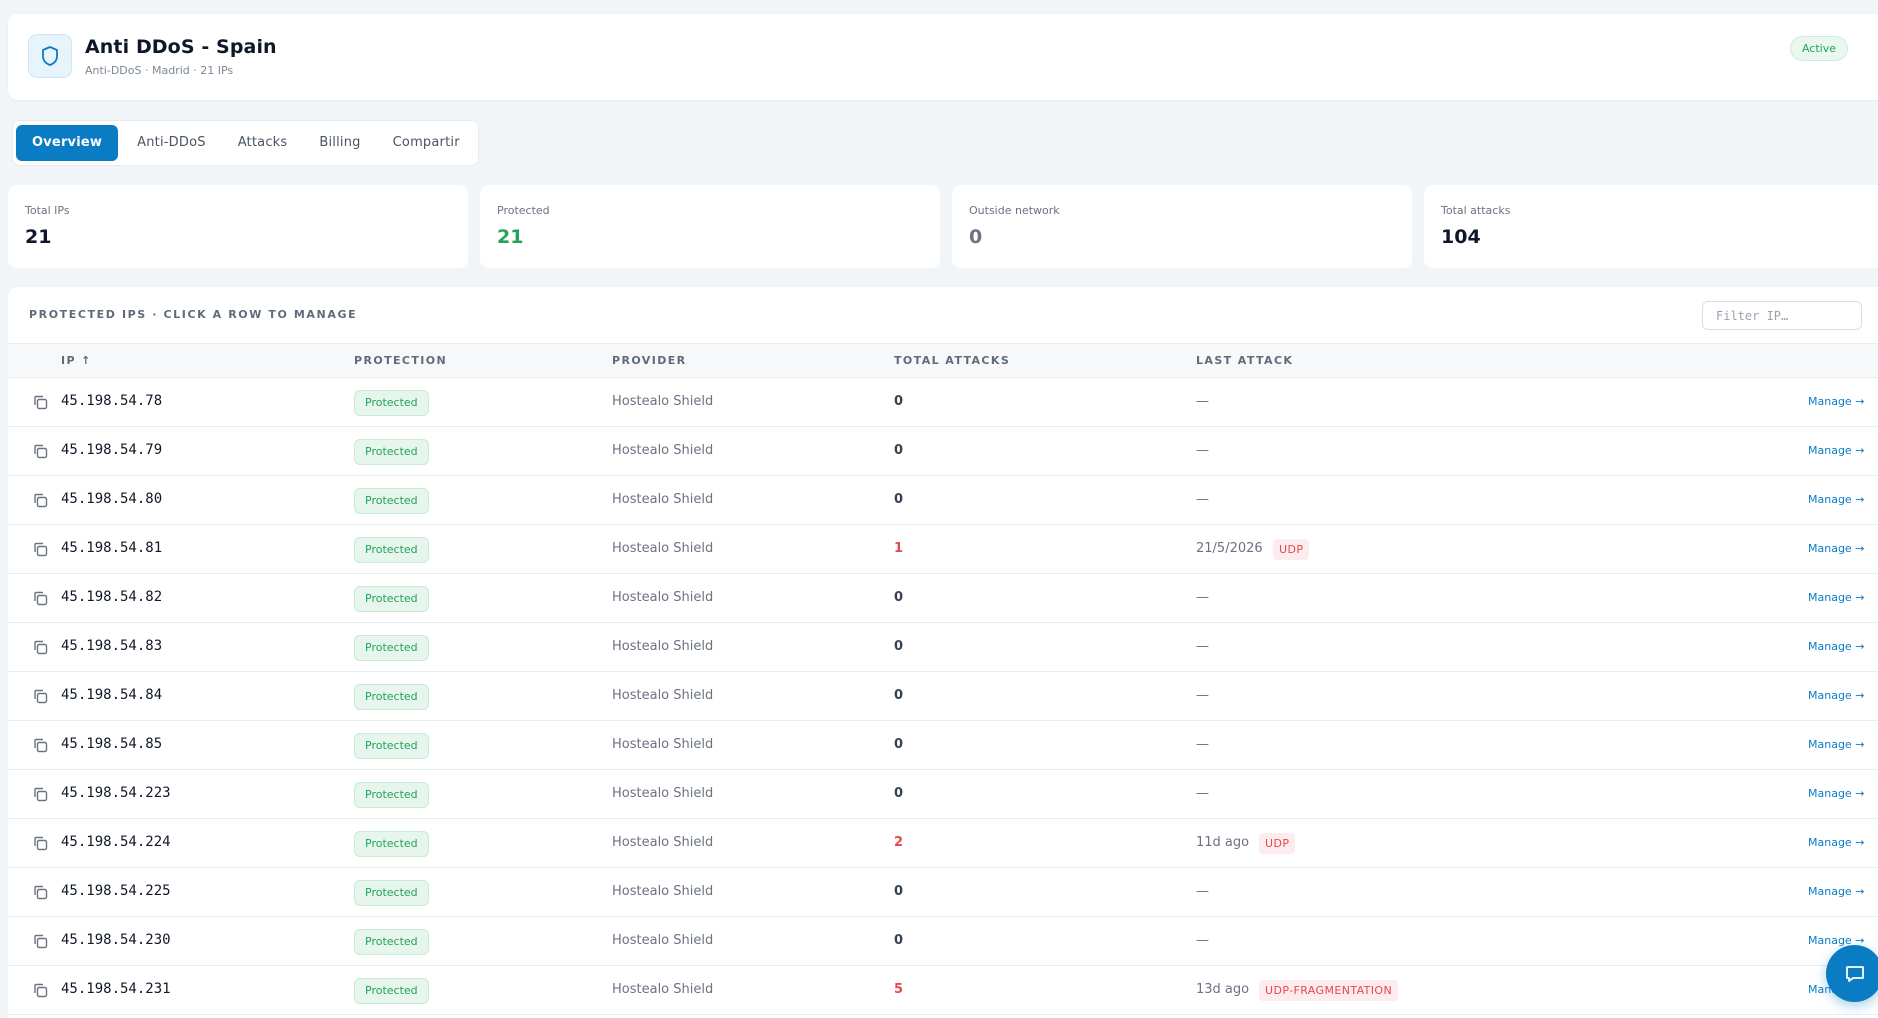  Describe the element at coordinates (339, 143) in the screenshot. I see `tab-billing: Billing` at that location.